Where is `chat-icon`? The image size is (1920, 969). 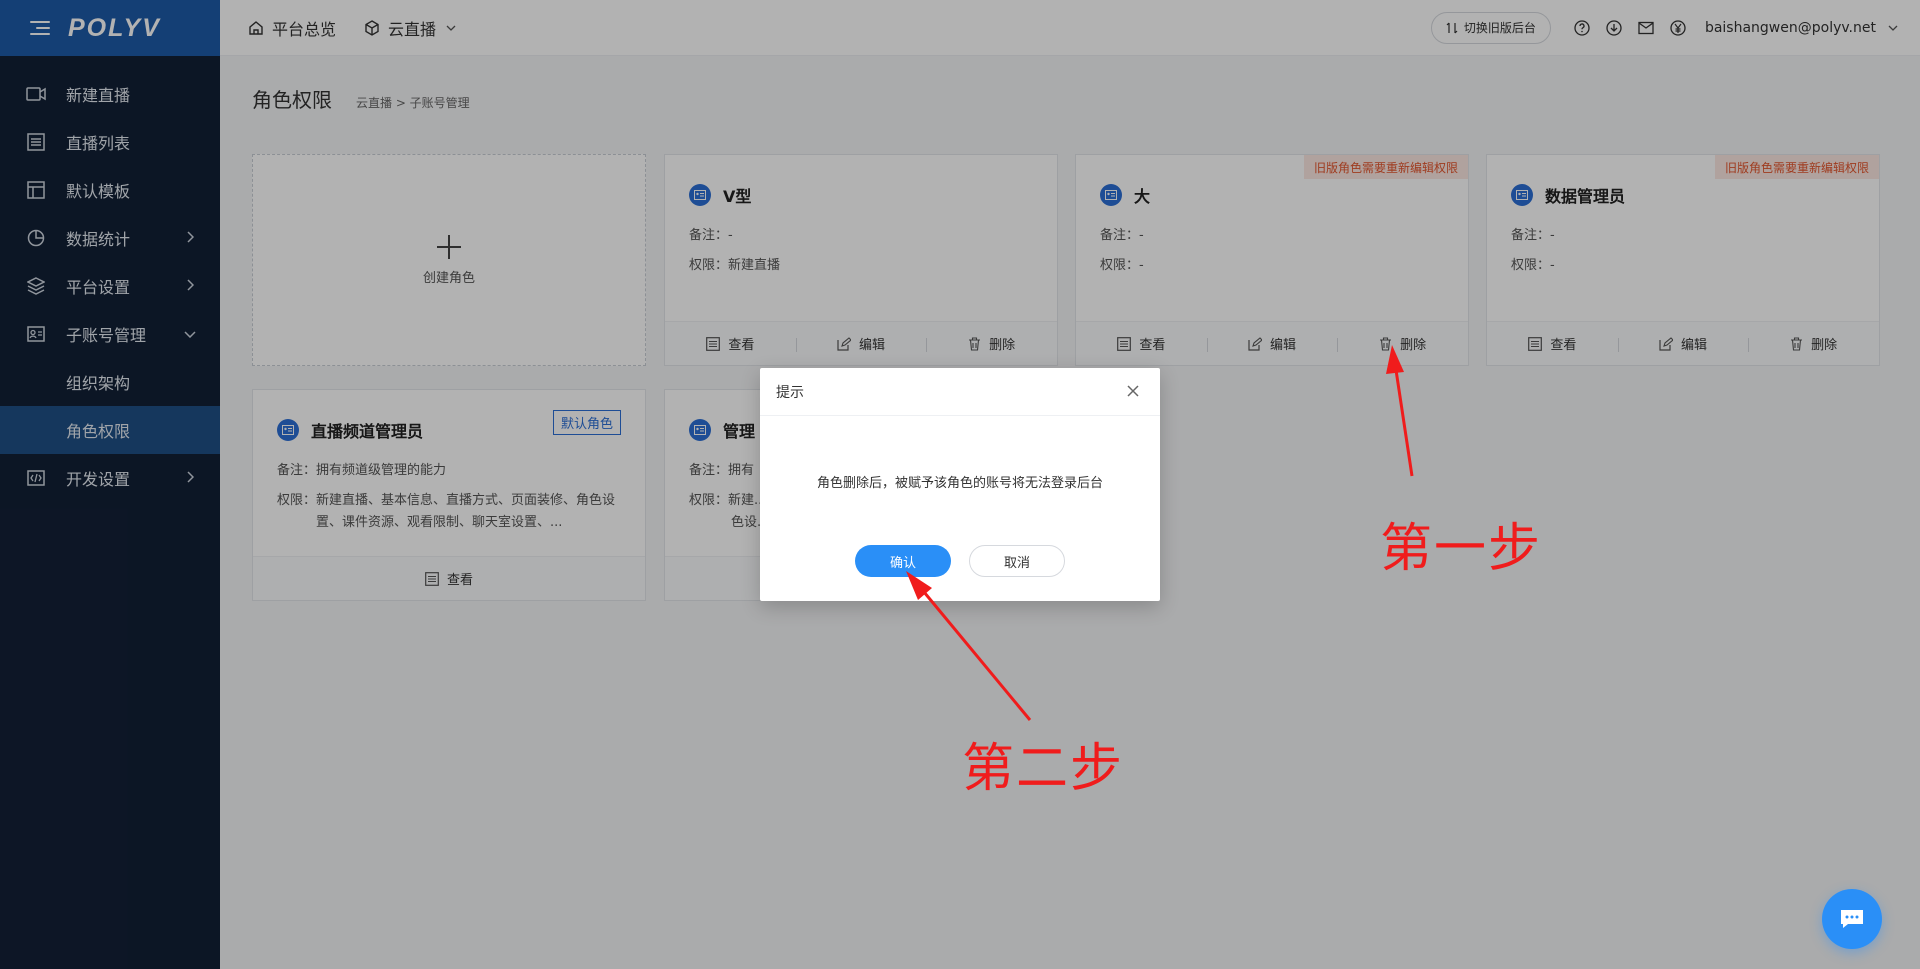 chat-icon is located at coordinates (1852, 919).